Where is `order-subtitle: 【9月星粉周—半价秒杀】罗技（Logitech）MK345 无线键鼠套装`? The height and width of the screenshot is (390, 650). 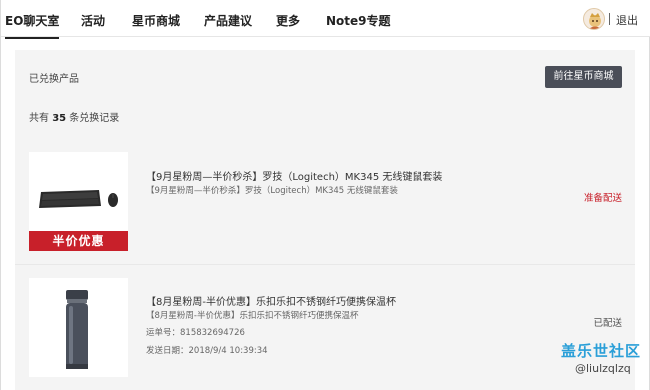 order-subtitle: 【9月星粉周—半价秒杀】罗技（Logitech）MK345 无线键鼠套装 is located at coordinates (272, 191).